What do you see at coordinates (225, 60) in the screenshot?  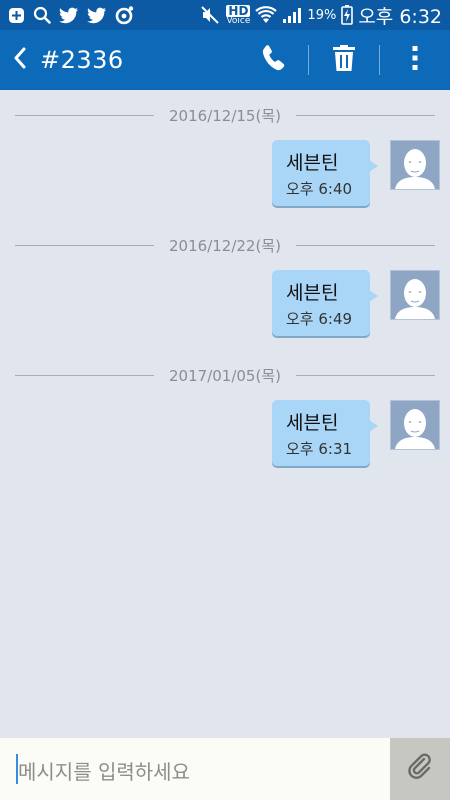 I see `conversation-header: #2336` at bounding box center [225, 60].